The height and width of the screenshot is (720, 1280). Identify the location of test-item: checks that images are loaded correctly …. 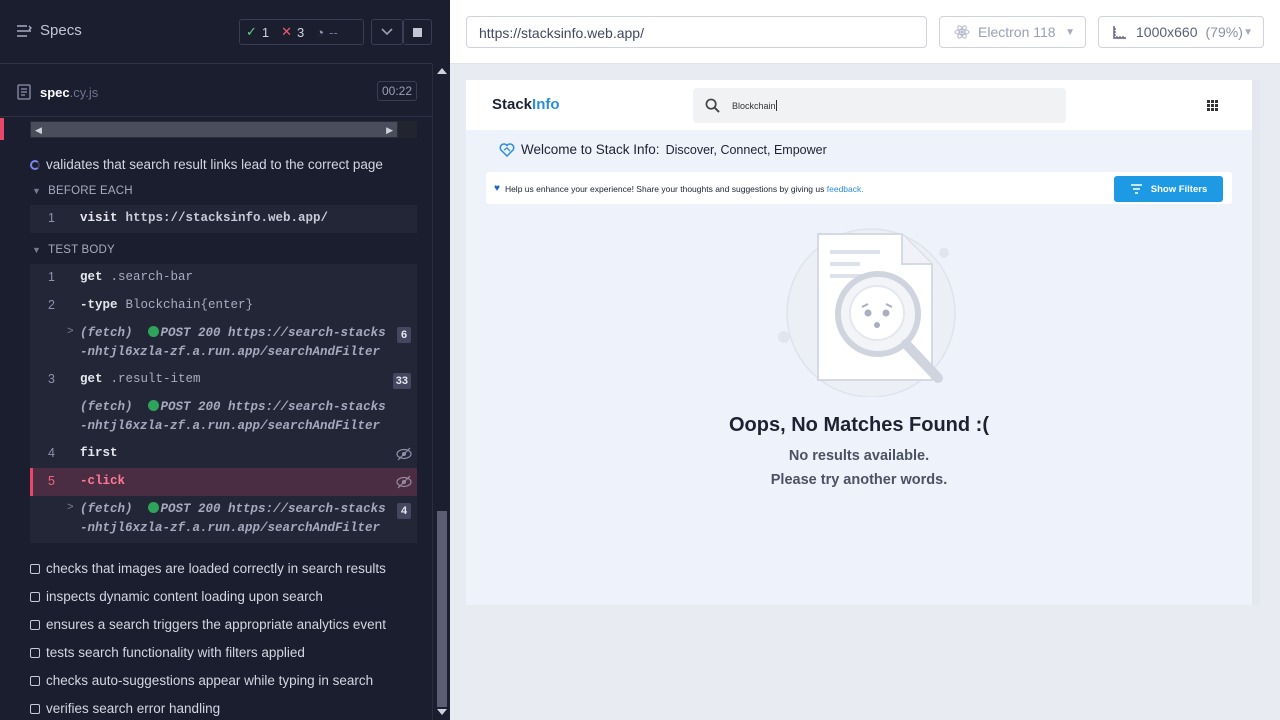
(208, 568).